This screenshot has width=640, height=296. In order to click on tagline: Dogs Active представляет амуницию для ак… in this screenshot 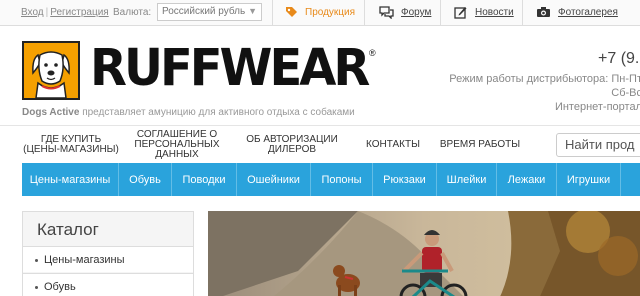, I will do `click(188, 112)`.